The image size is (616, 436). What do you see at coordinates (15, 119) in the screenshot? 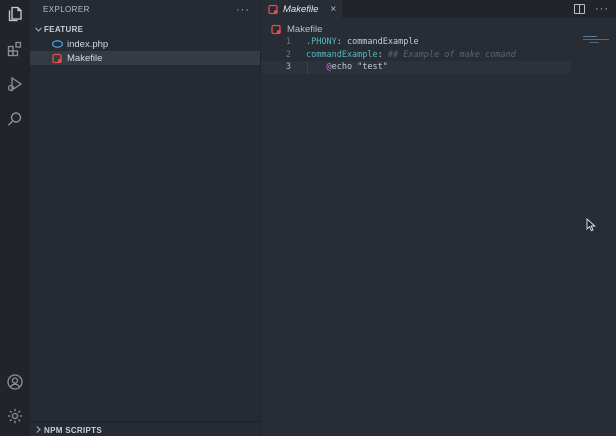
I see `search-icon` at bounding box center [15, 119].